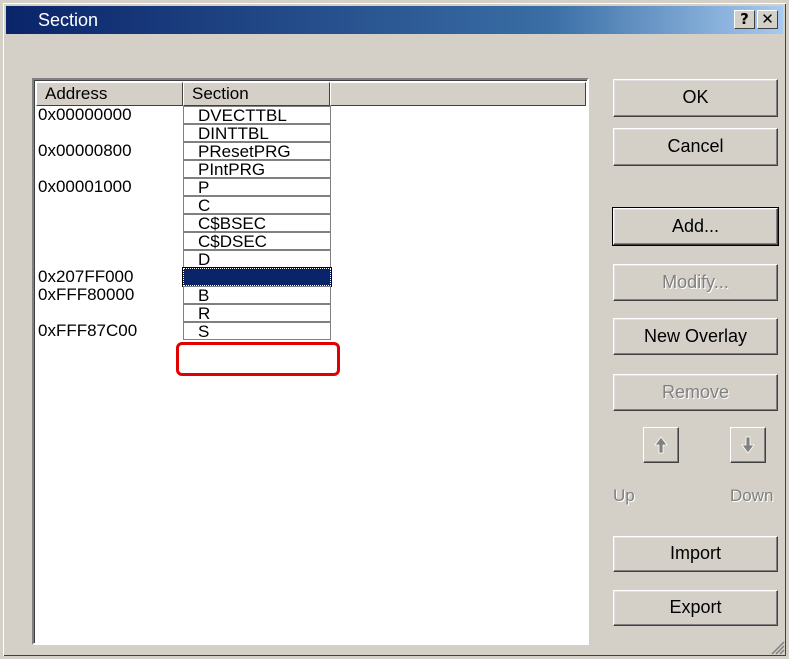  What do you see at coordinates (257, 223) in the screenshot?
I see `section-cell: C$BSEC` at bounding box center [257, 223].